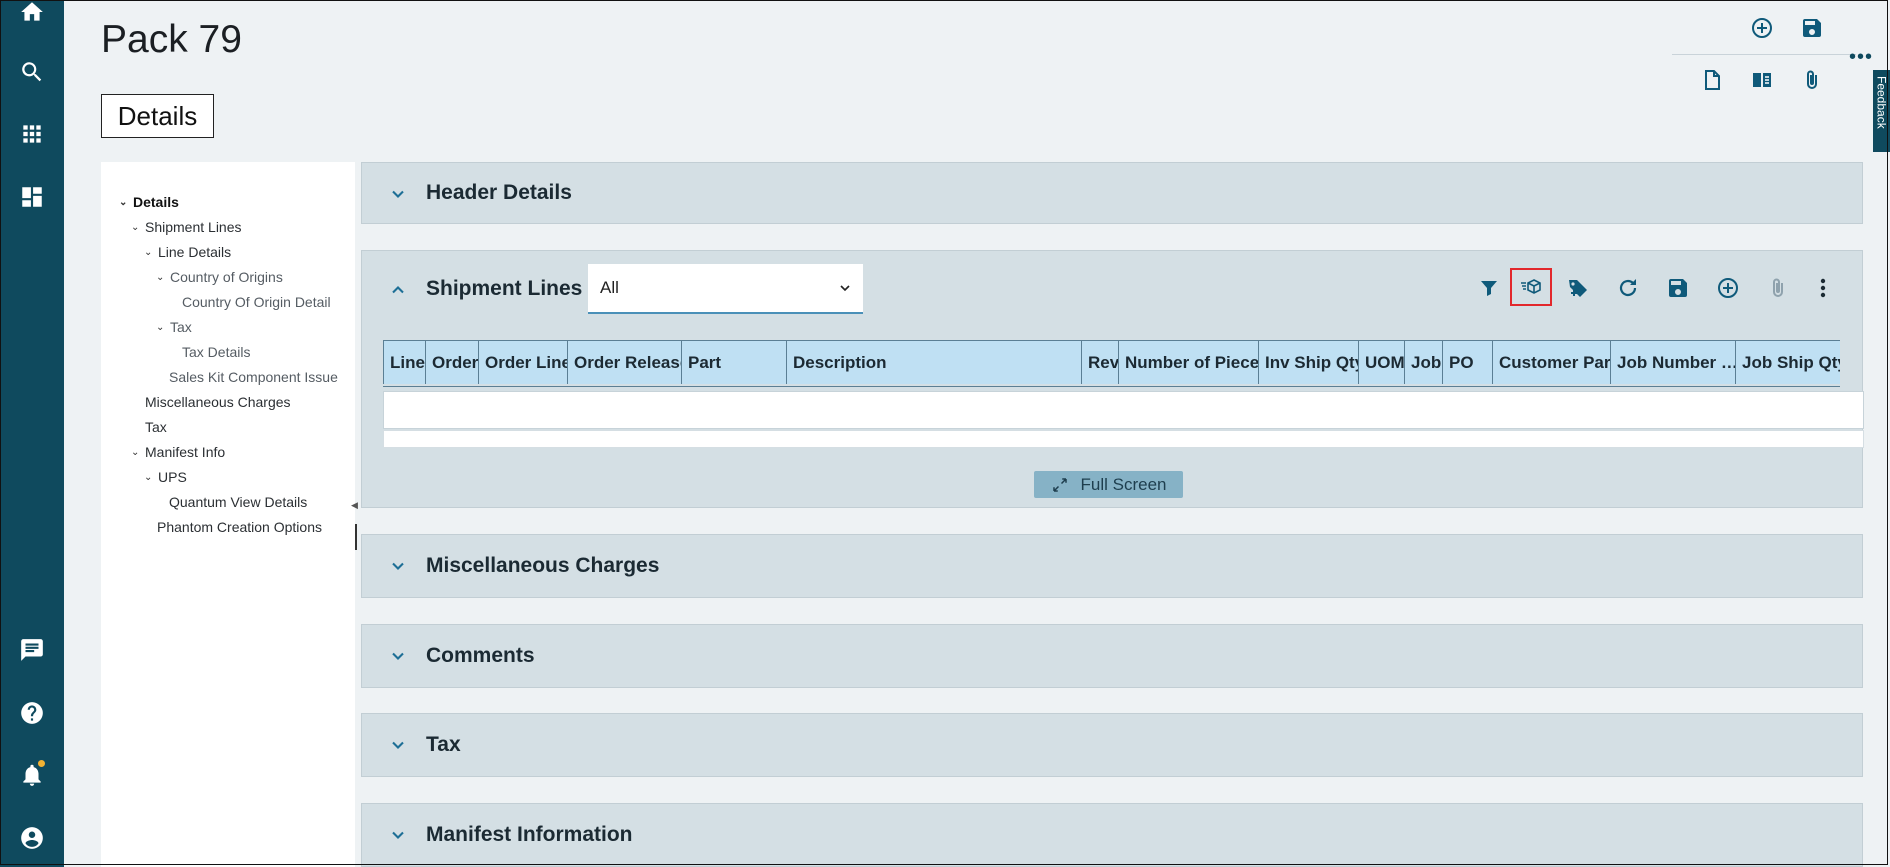 The width and height of the screenshot is (1890, 867). Describe the element at coordinates (354, 505) in the screenshot. I see `collapse-tree-handle: ◀` at that location.